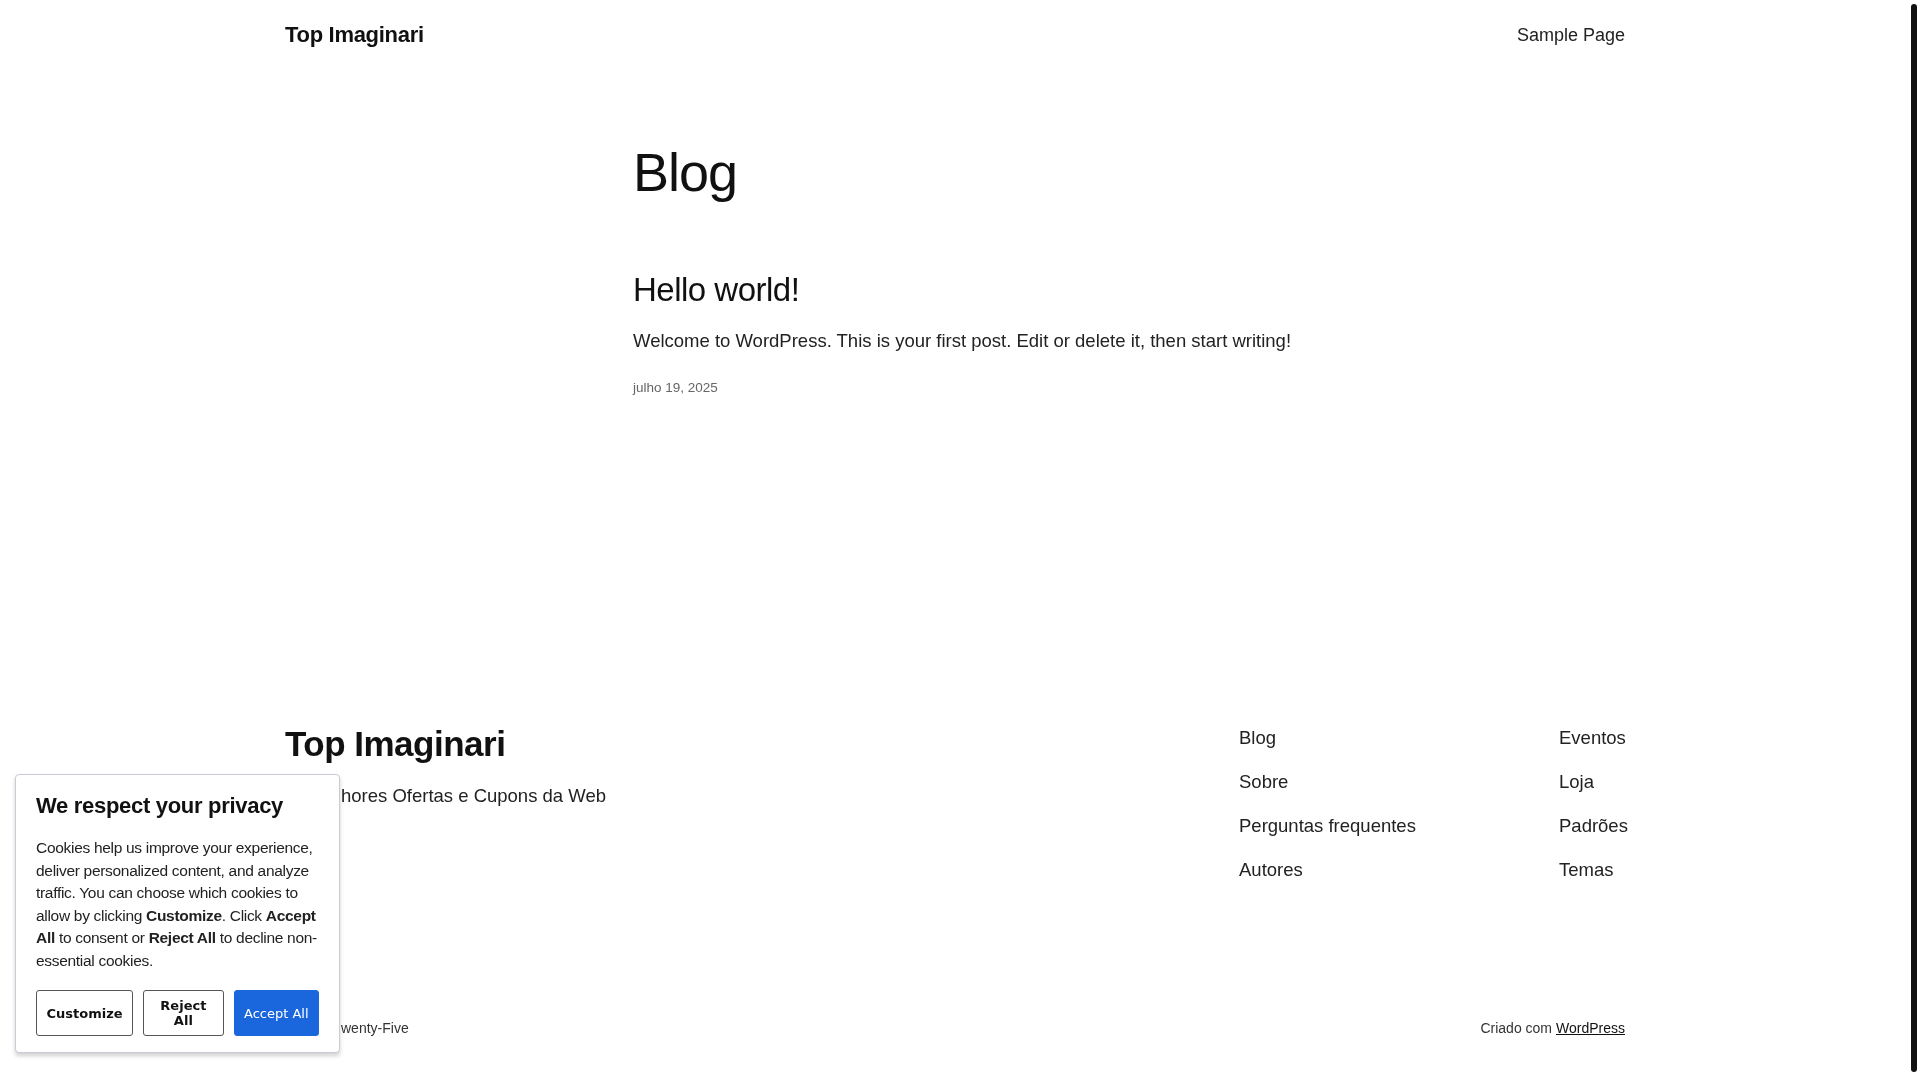 The height and width of the screenshot is (1080, 1920). Describe the element at coordinates (374, 1028) in the screenshot. I see `theme-credit: wenty-Five` at that location.